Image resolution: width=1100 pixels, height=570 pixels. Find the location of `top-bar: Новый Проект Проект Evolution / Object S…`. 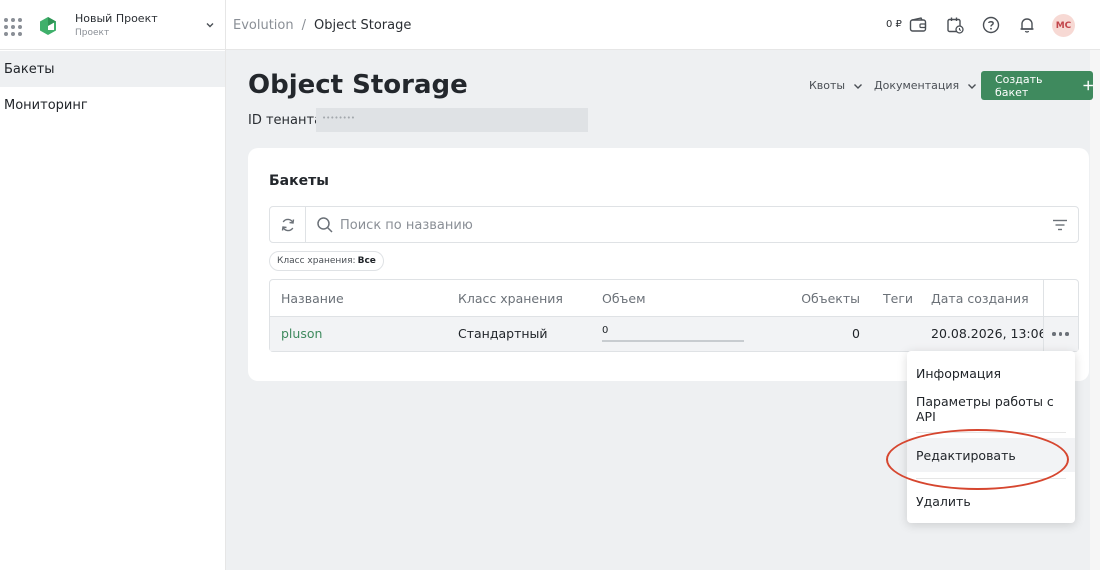

top-bar: Новый Проект Проект Evolution / Object S… is located at coordinates (550, 25).